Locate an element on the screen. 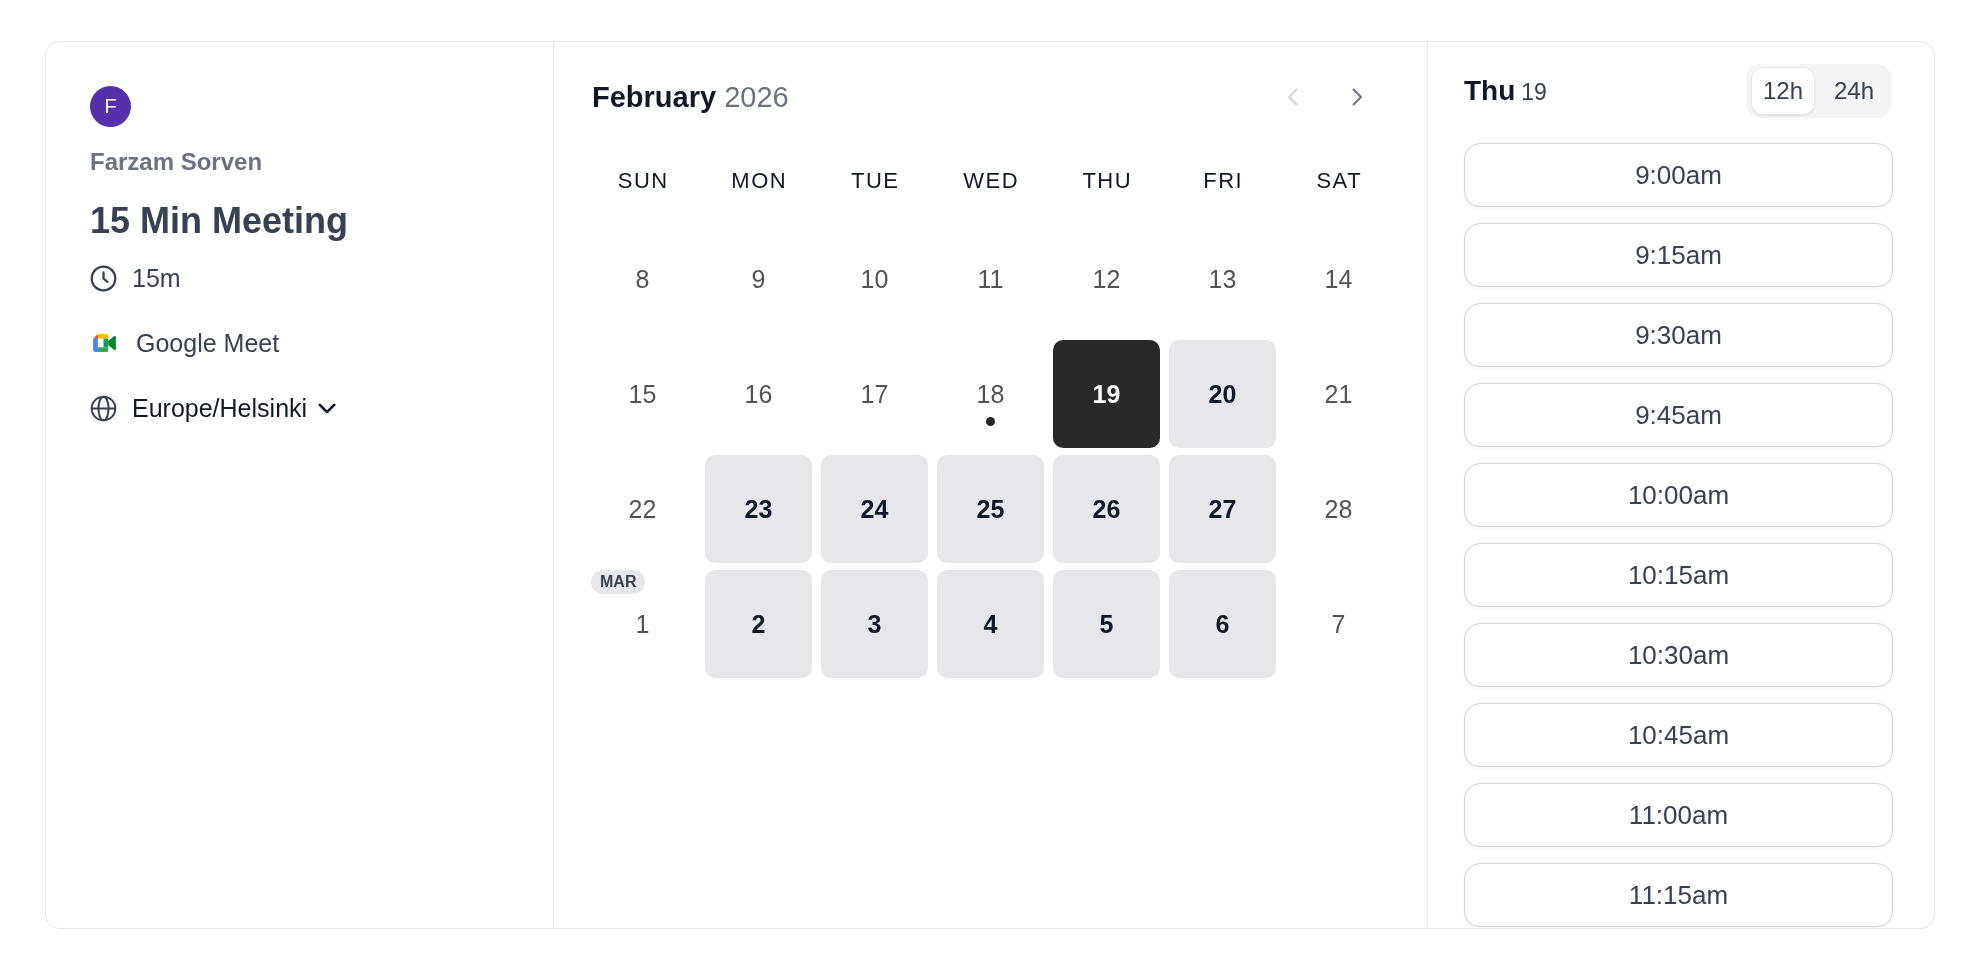 The height and width of the screenshot is (980, 1980). timezone-select: Europe/Helsinki is located at coordinates (234, 408).